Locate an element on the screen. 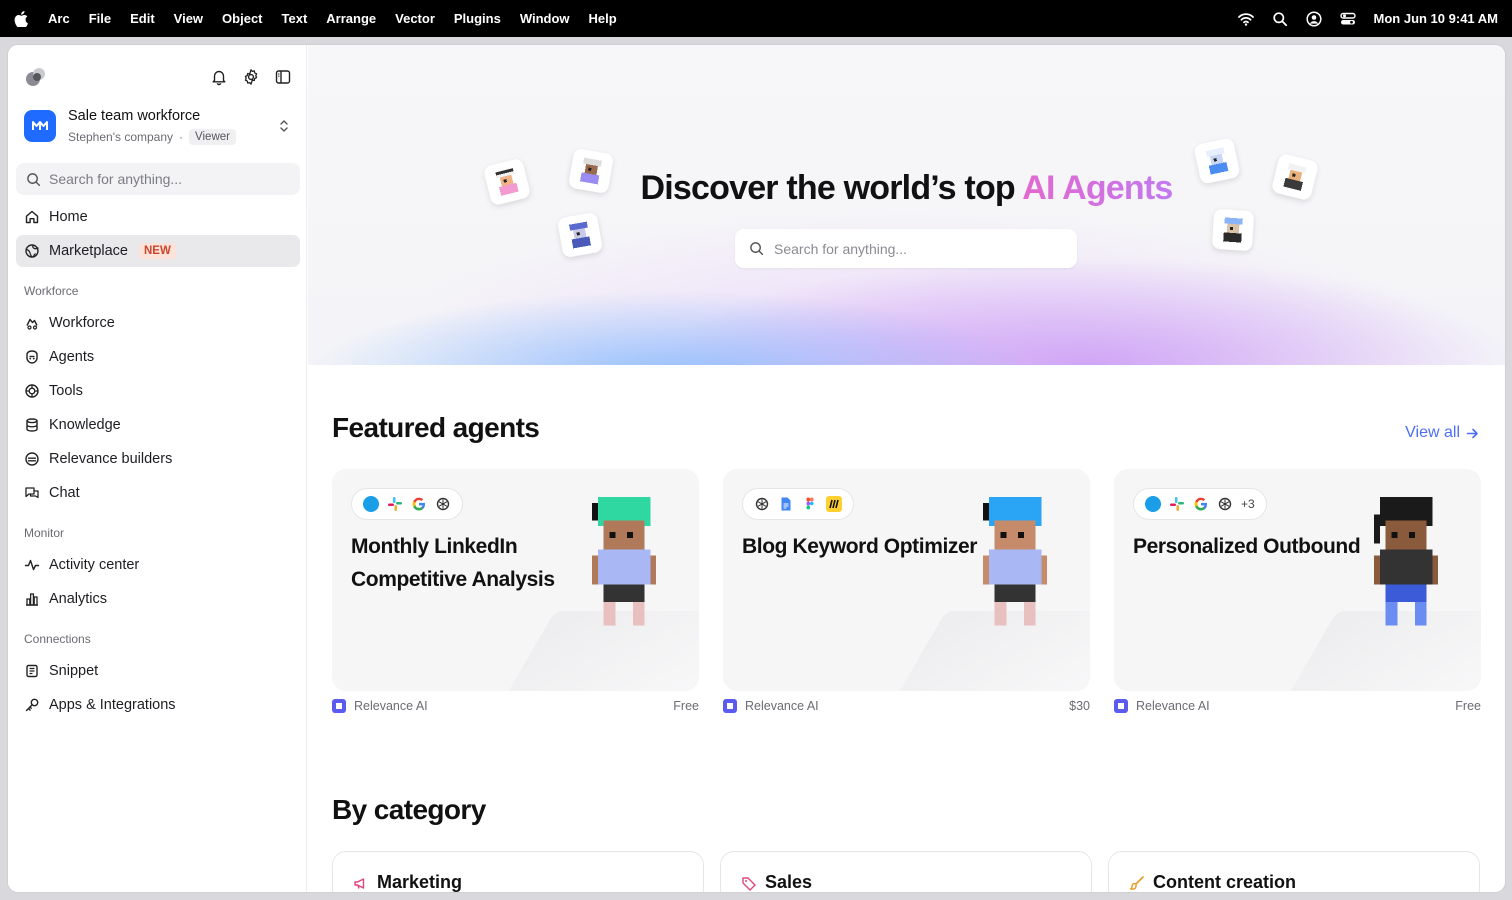 This screenshot has width=1512, height=900. category-label: Content creation is located at coordinates (1225, 882).